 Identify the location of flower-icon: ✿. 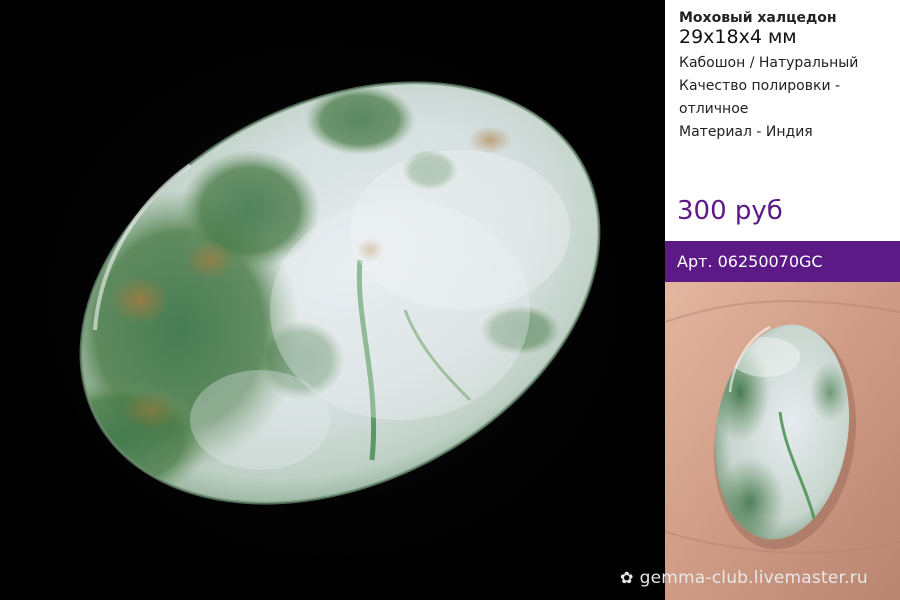
(627, 577).